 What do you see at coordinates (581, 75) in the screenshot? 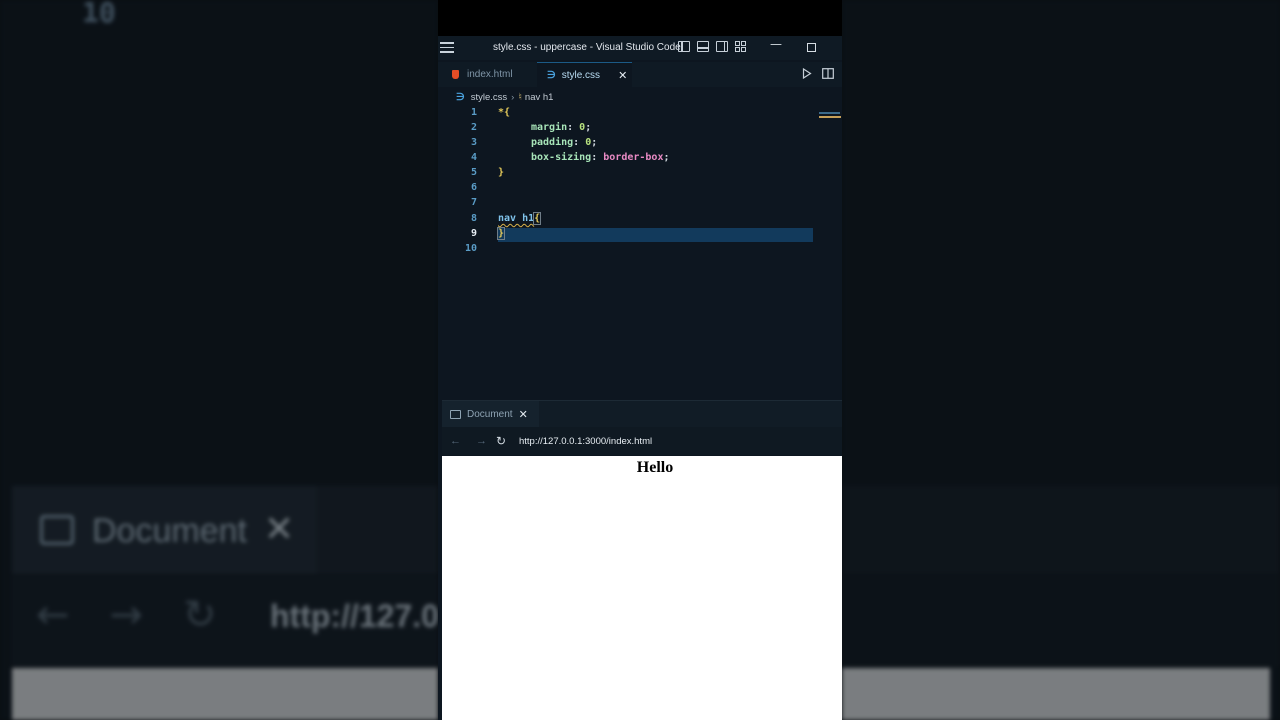
I see `tab-label: style.css` at bounding box center [581, 75].